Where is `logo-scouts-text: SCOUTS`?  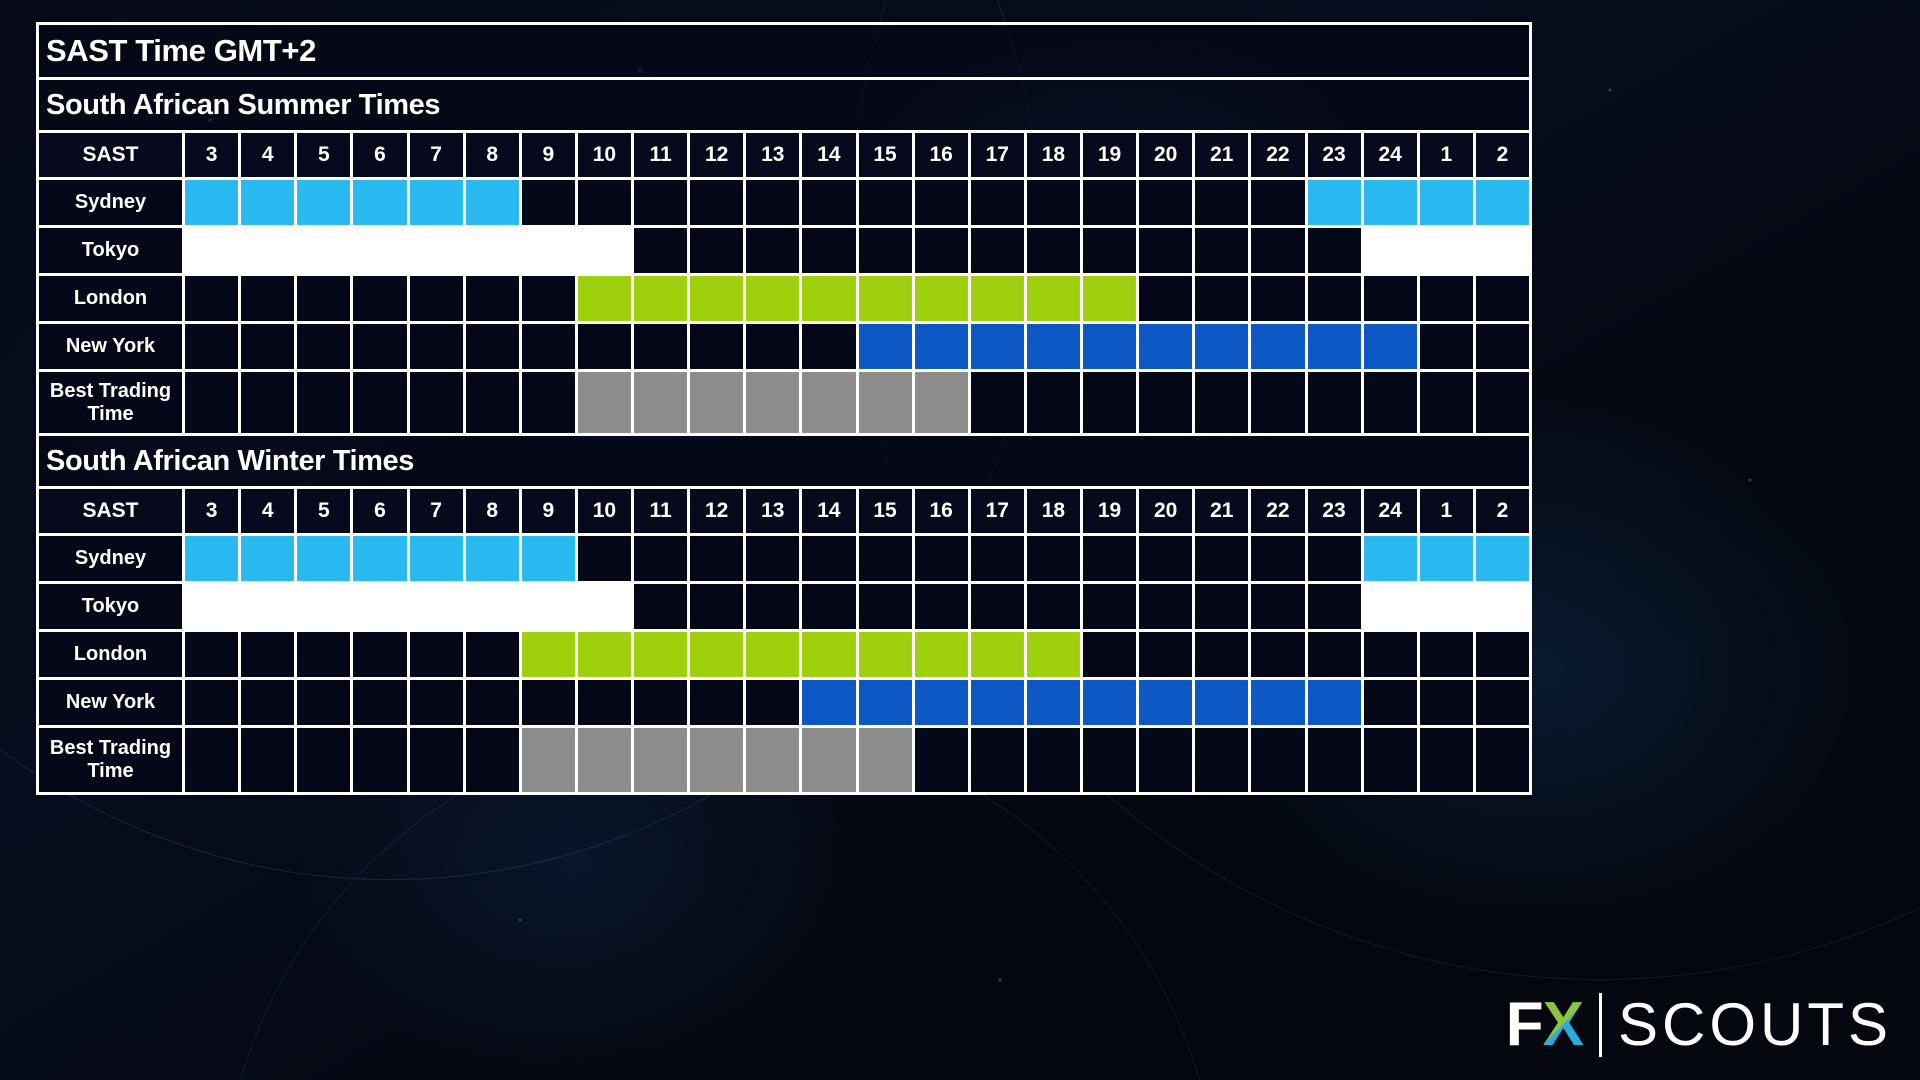 logo-scouts-text: SCOUTS is located at coordinates (1754, 1024).